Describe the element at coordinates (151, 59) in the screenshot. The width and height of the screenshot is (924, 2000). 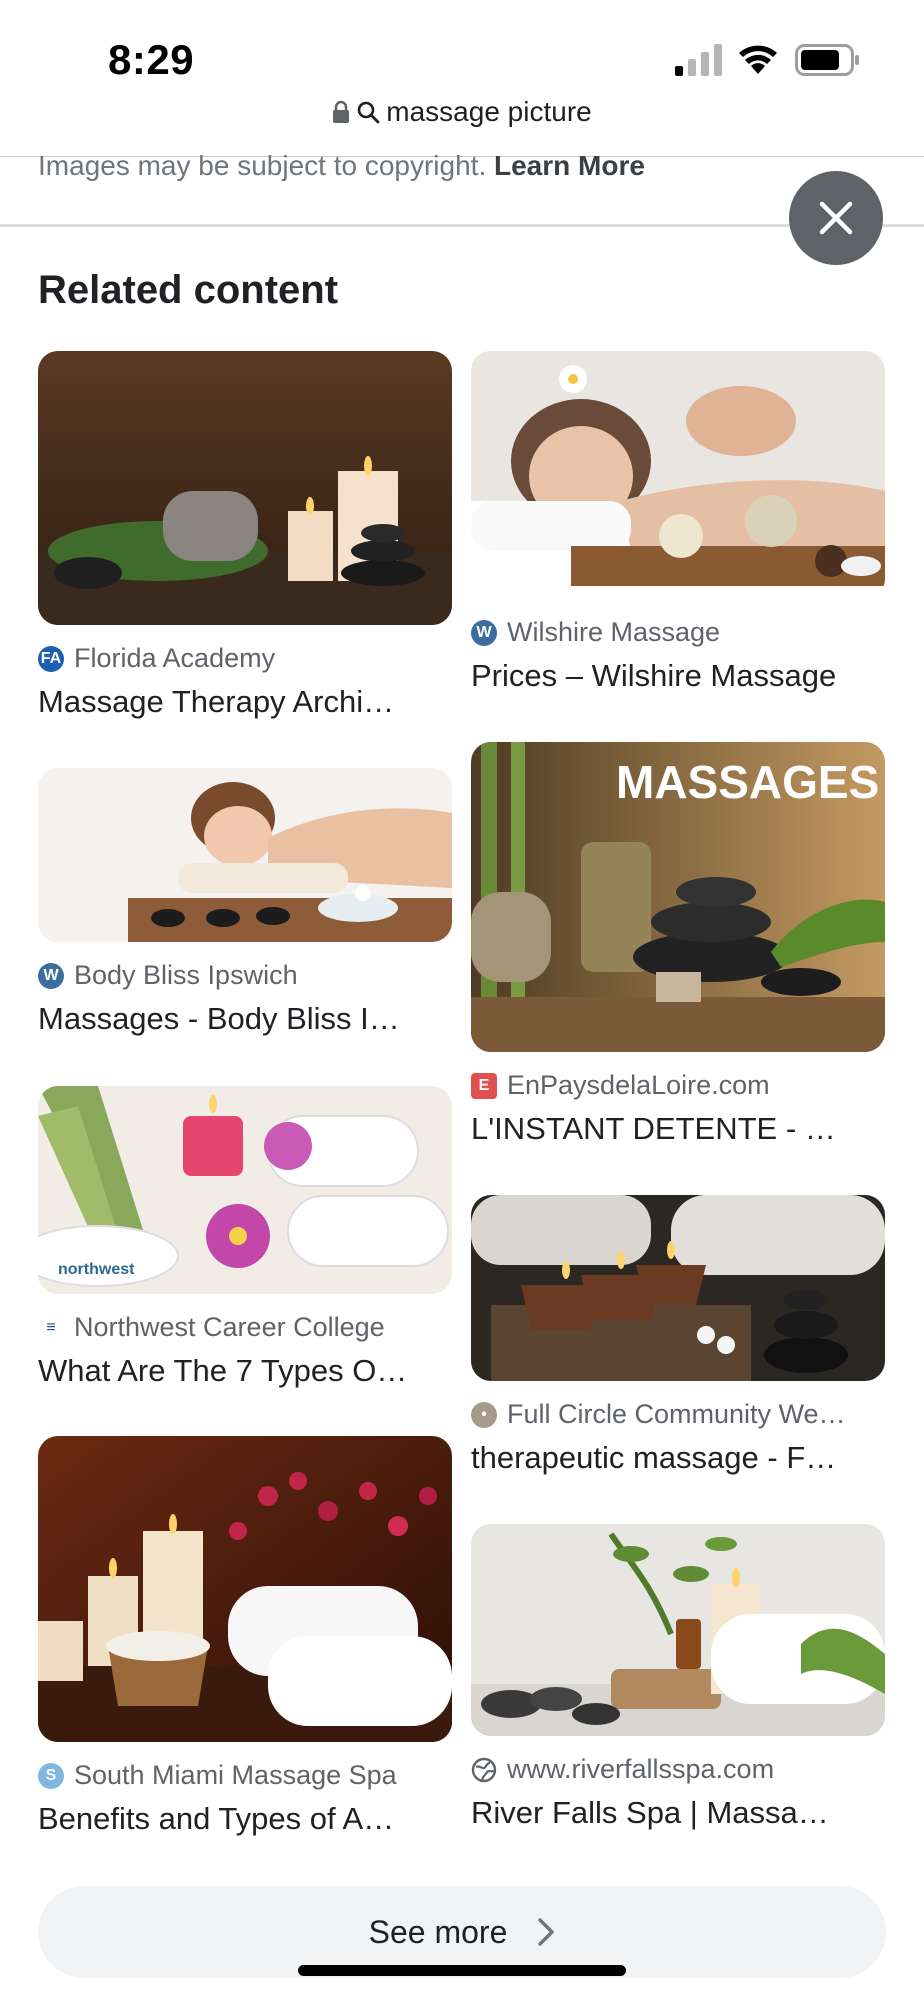
I see `status-time: 8:29` at that location.